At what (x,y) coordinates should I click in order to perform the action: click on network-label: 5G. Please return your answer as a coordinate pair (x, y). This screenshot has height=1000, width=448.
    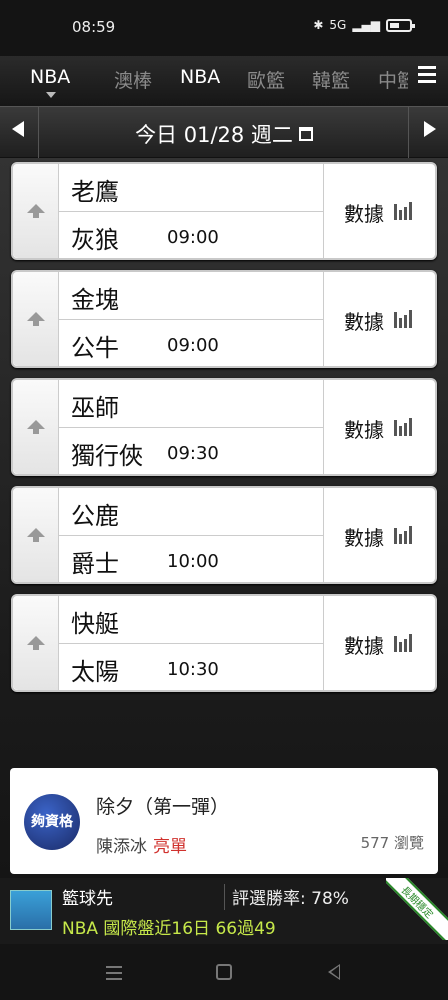
    Looking at the image, I should click on (338, 25).